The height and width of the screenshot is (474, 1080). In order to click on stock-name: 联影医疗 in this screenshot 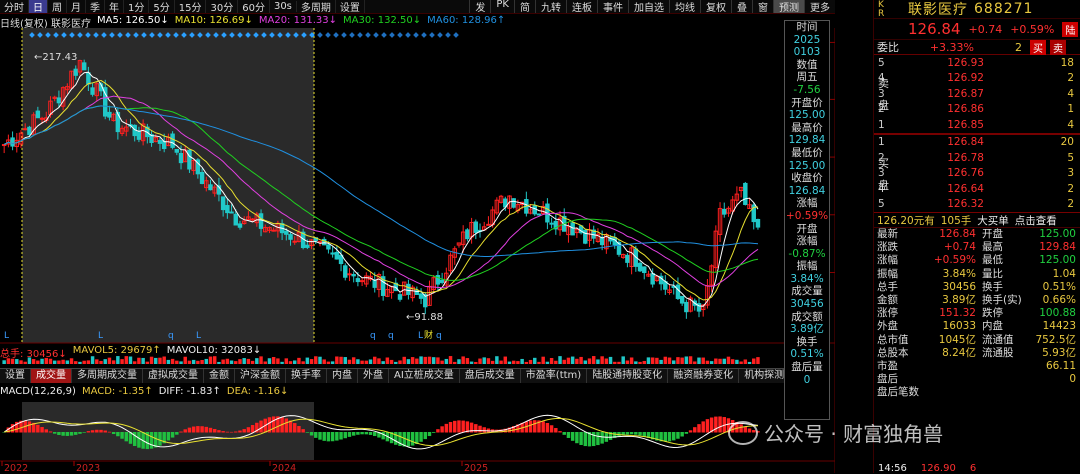, I will do `click(938, 9)`.